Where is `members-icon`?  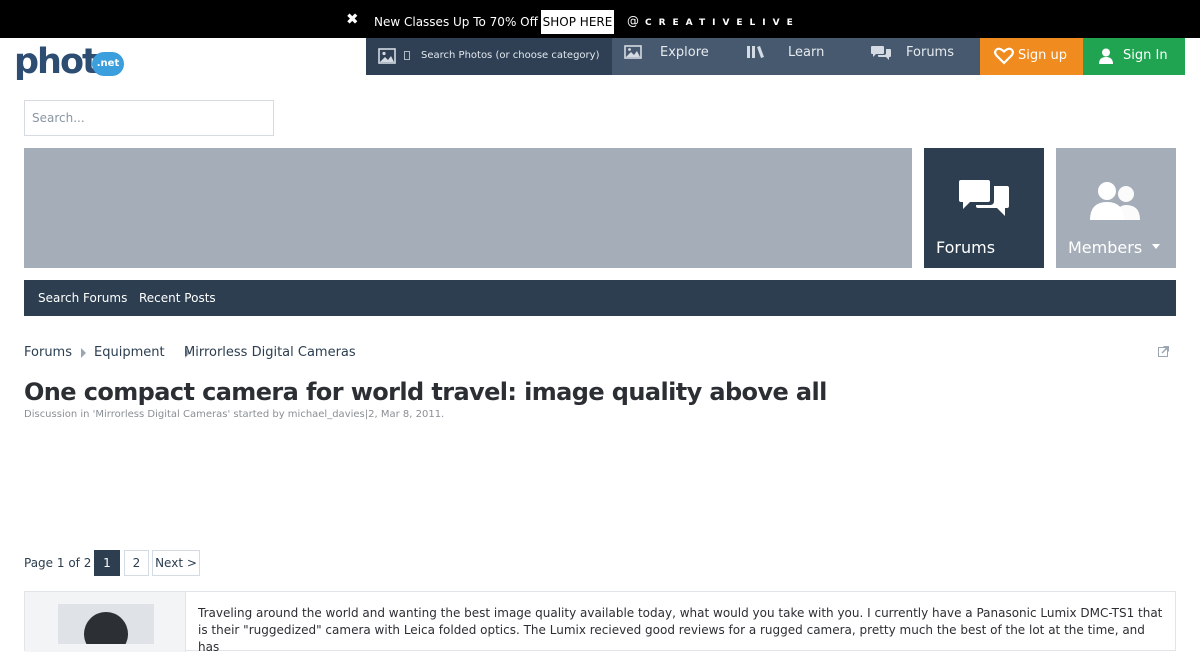
members-icon is located at coordinates (1115, 201).